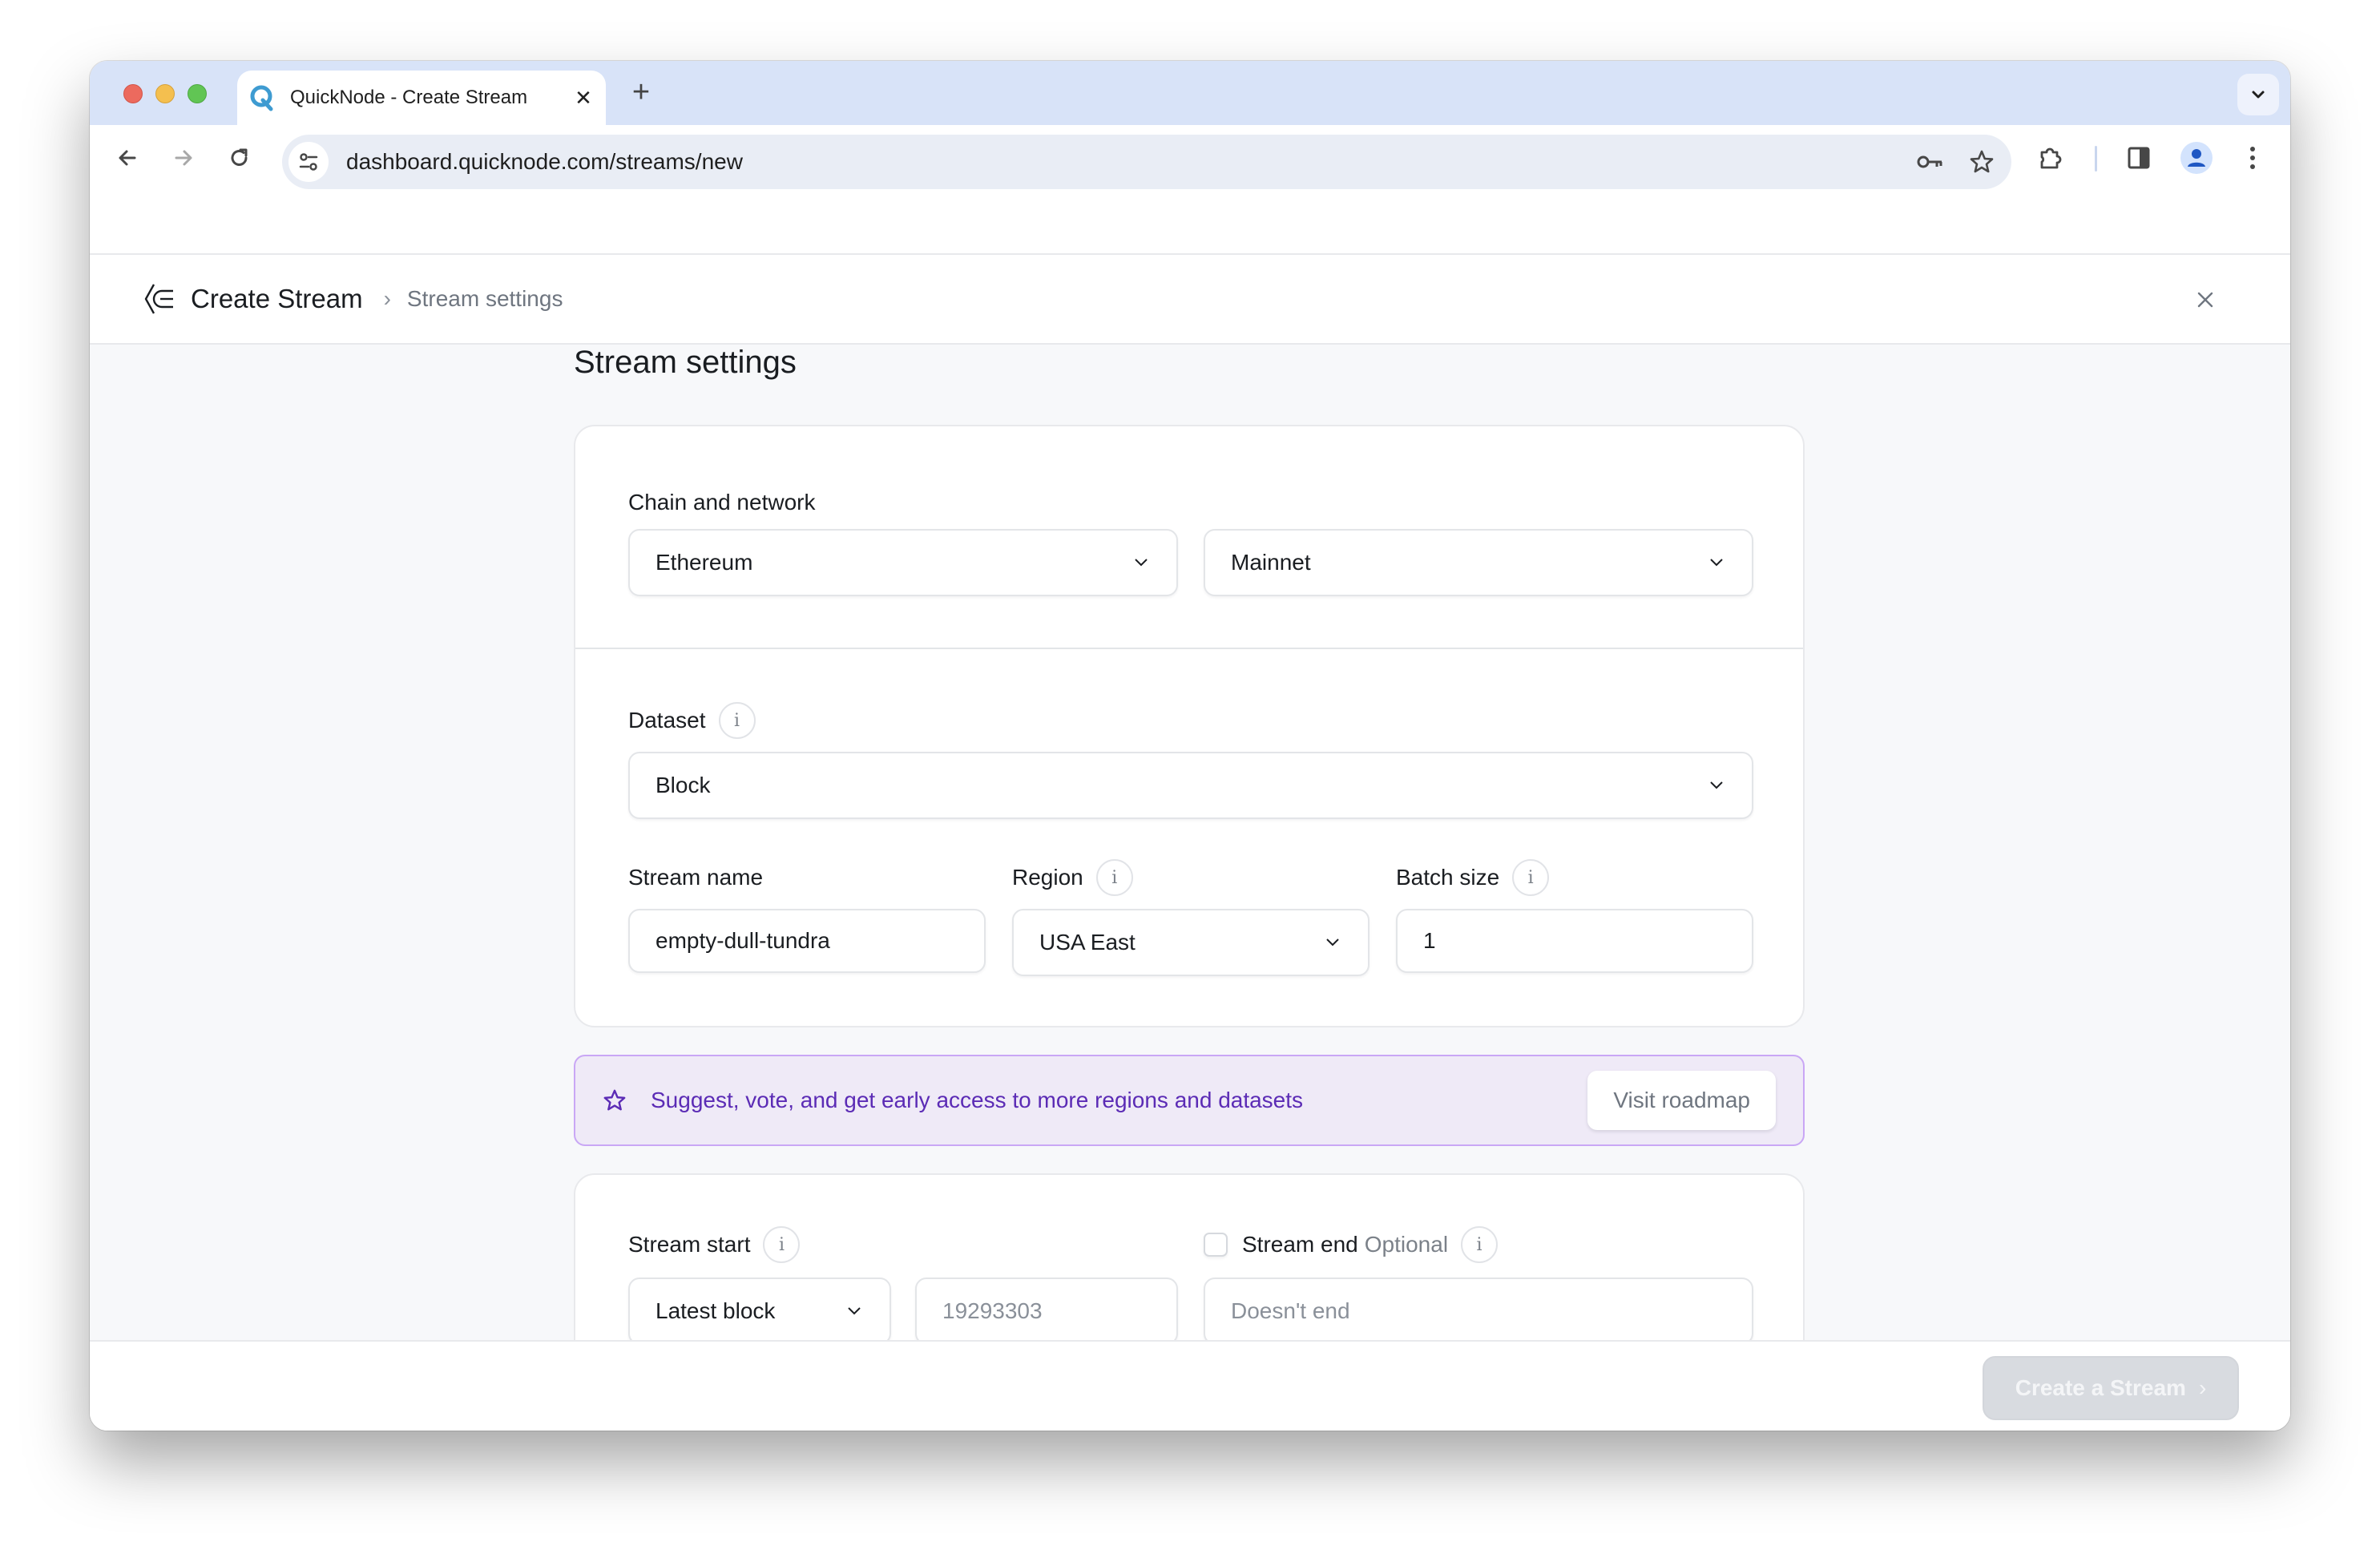 The height and width of the screenshot is (1550, 2380). What do you see at coordinates (1190, 785) in the screenshot?
I see `dataset-select: Block` at bounding box center [1190, 785].